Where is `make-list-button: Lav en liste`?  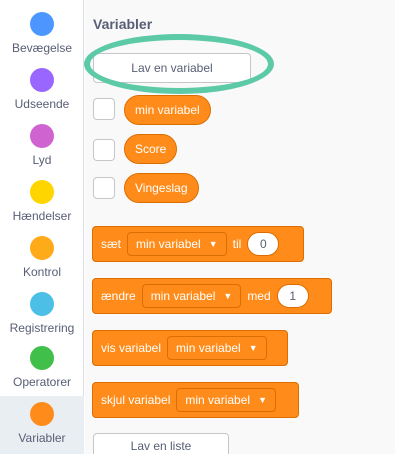 make-list-button: Lav en liste is located at coordinates (161, 443).